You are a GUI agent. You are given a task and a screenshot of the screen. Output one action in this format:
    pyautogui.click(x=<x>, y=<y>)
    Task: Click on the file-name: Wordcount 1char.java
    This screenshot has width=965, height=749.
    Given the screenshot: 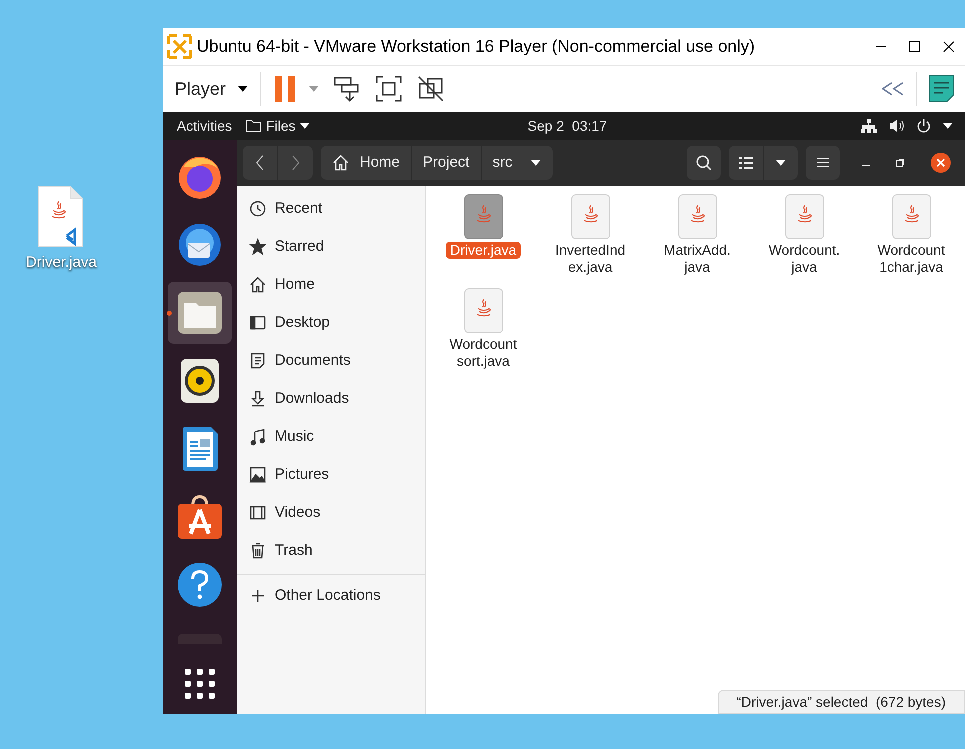 What is the action you would take?
    pyautogui.click(x=912, y=259)
    